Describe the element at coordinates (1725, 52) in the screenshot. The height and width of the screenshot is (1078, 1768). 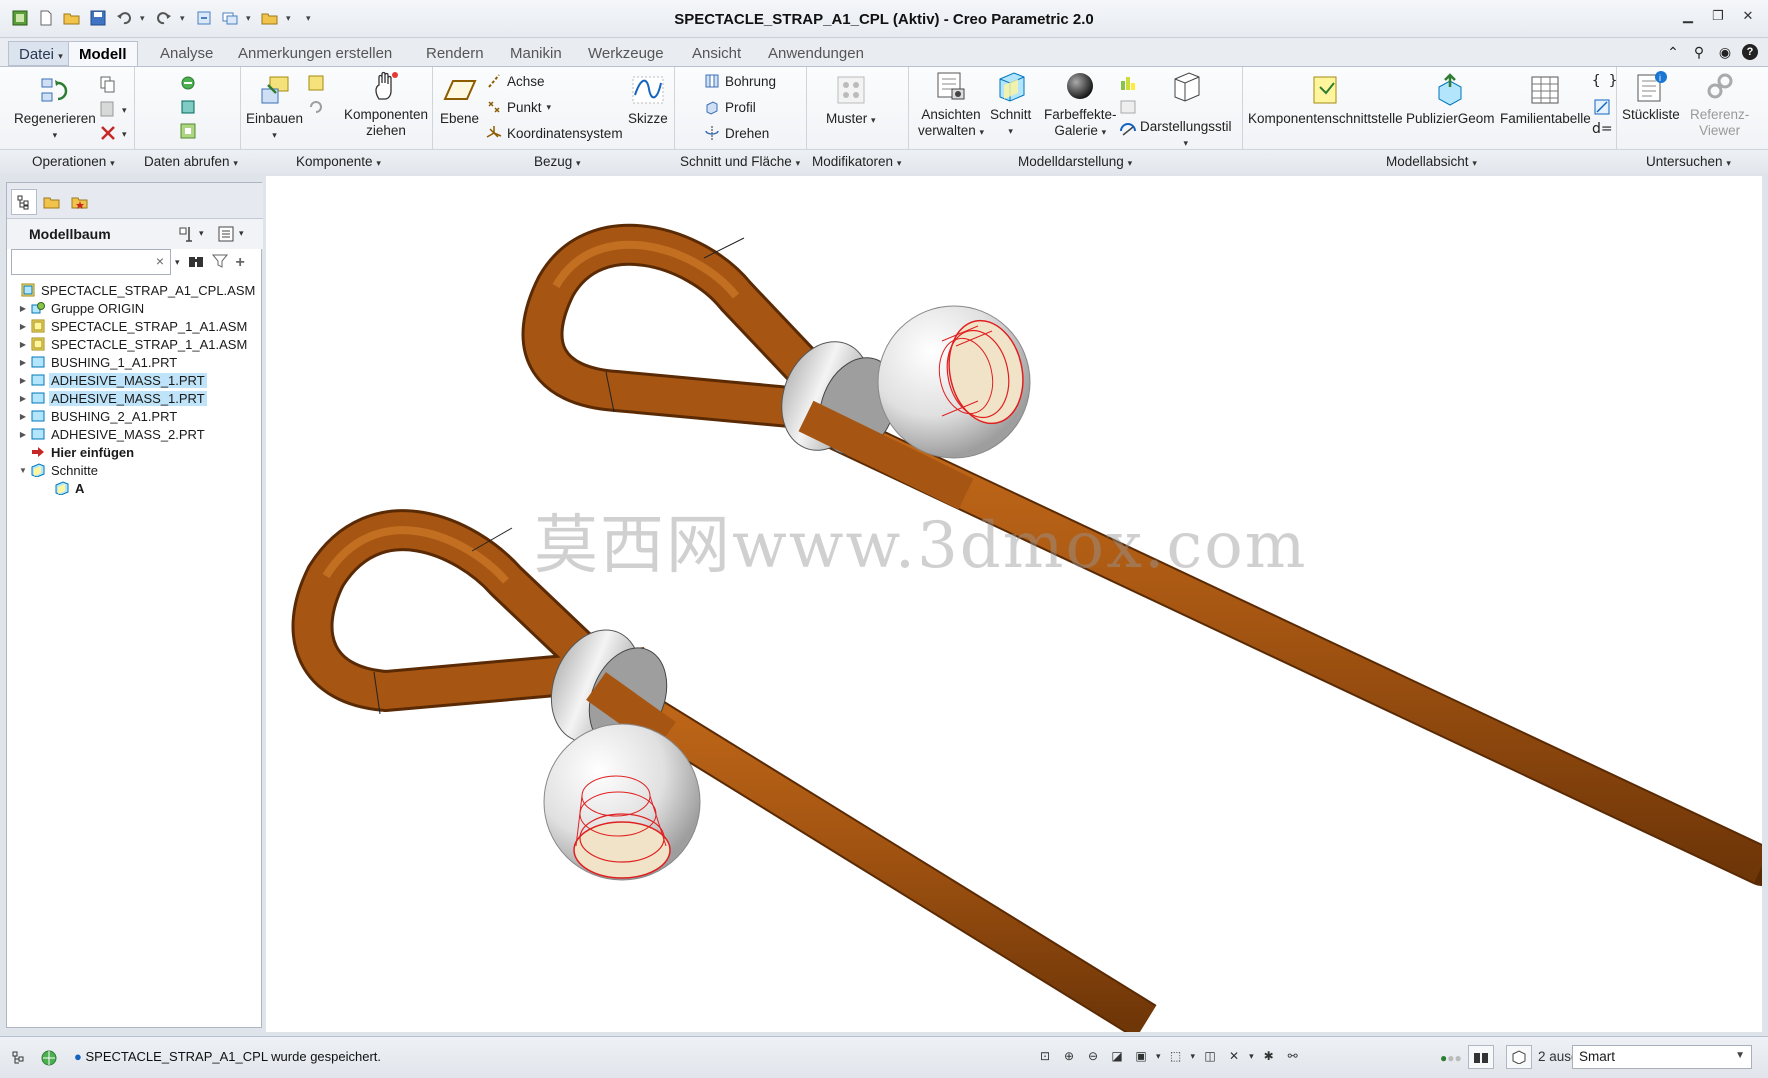
I see `community-icon: ◉` at that location.